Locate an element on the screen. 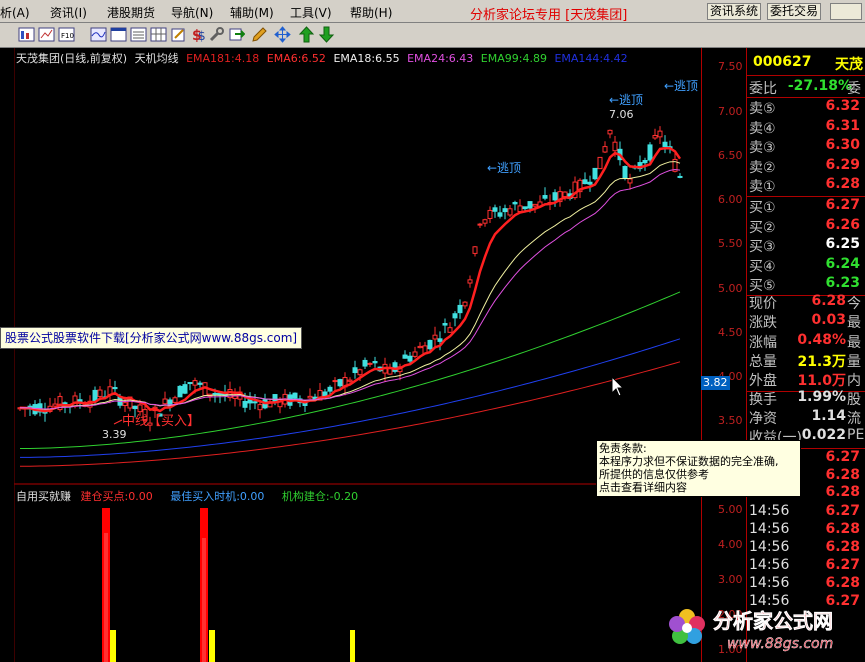 This screenshot has width=865, height=662. sell-order-row-label: 卖① is located at coordinates (762, 187).